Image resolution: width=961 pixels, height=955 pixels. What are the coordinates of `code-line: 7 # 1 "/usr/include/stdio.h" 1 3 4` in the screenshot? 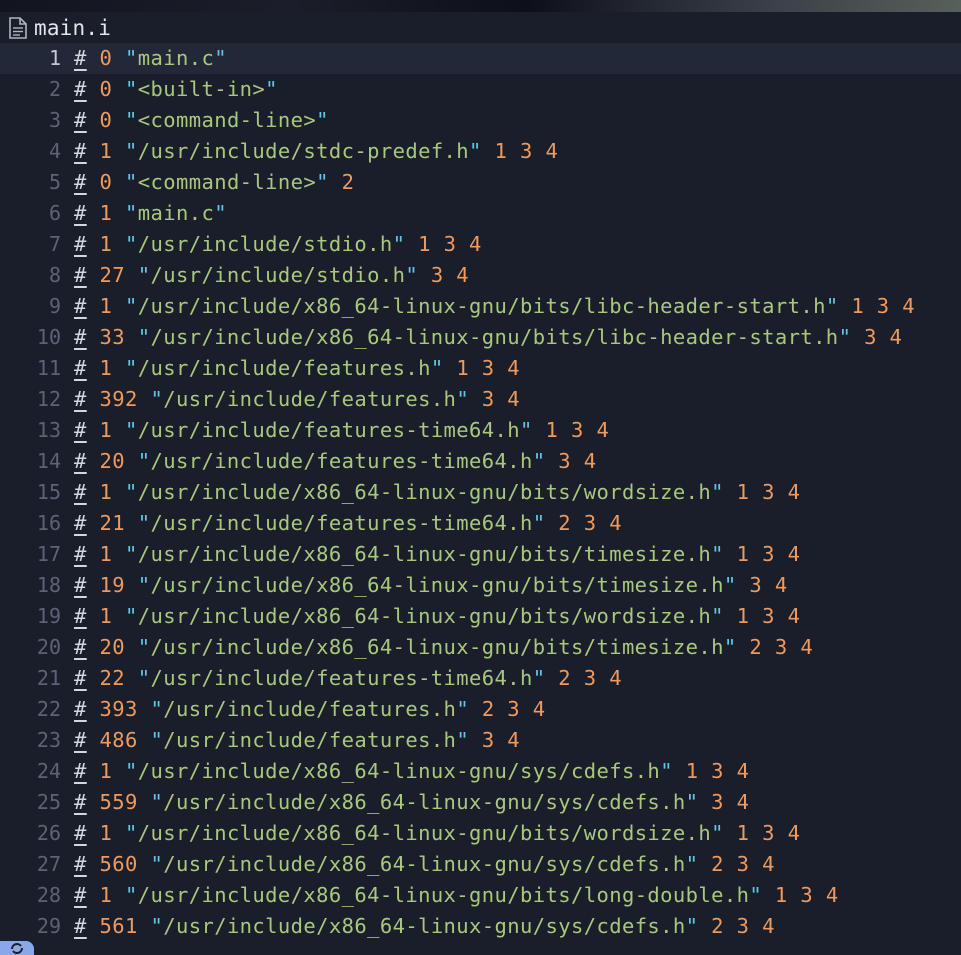 It's located at (480, 244).